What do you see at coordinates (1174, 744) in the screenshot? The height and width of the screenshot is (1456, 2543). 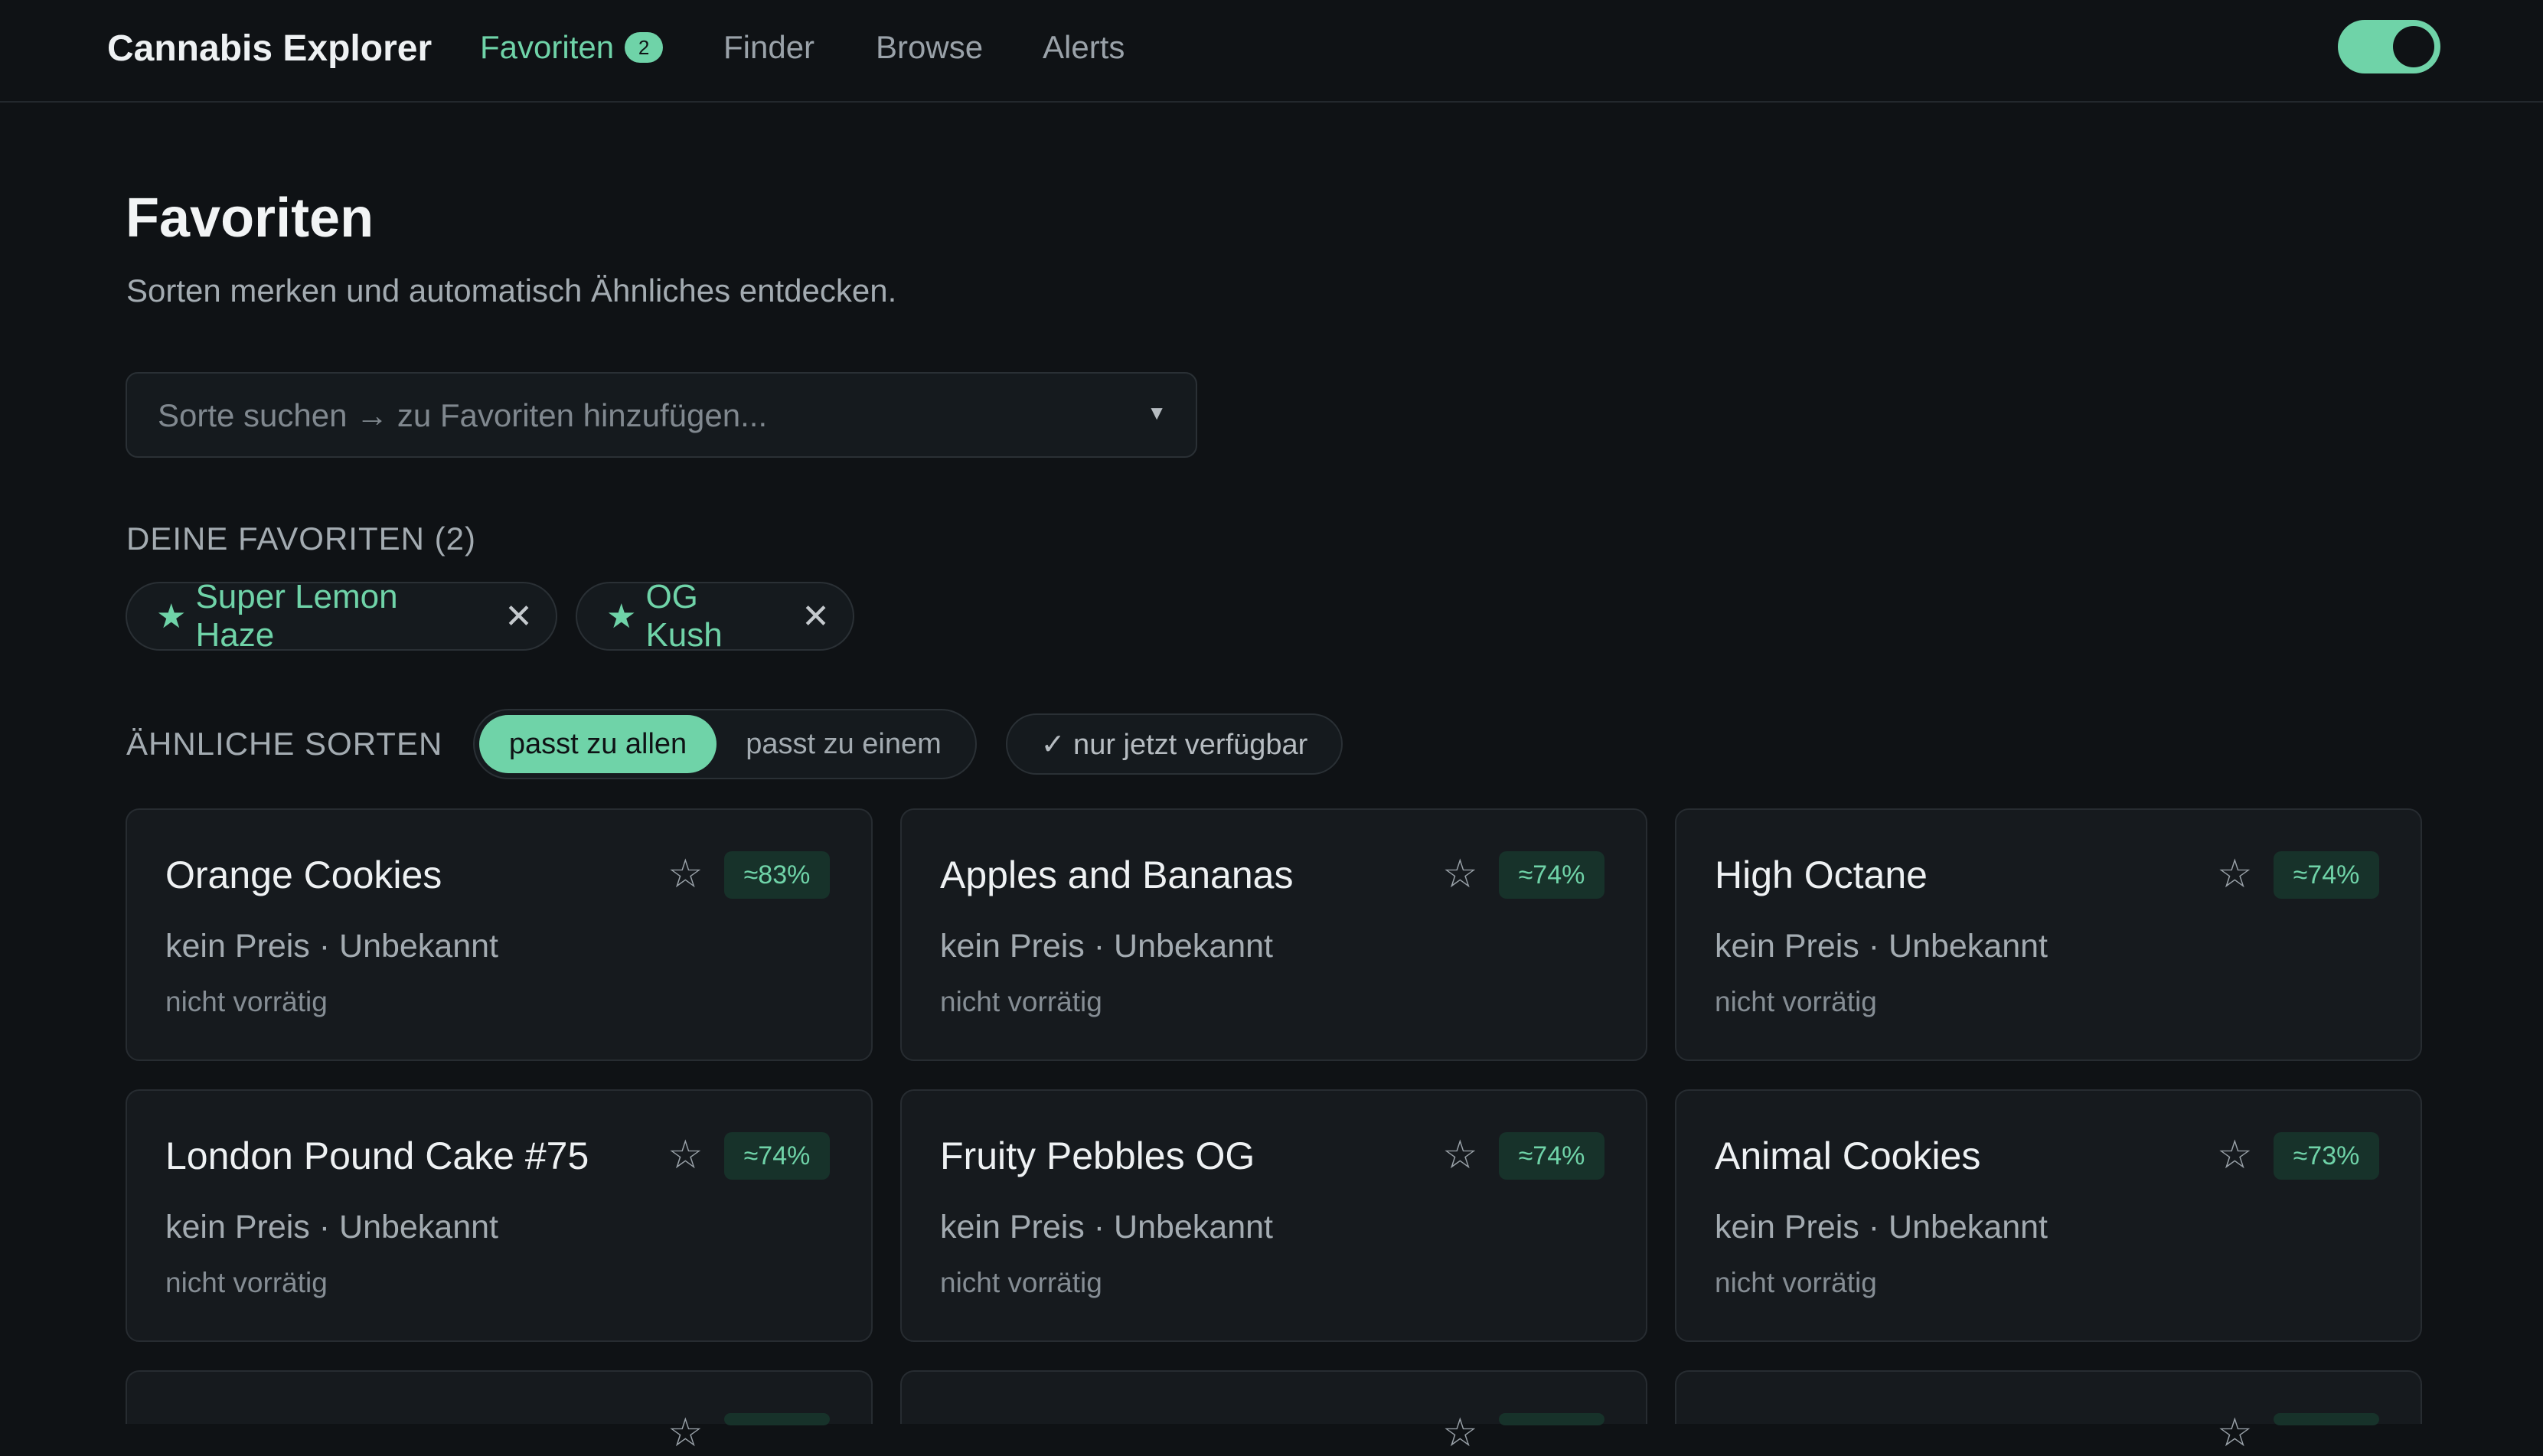 I see `available-now-filter-button: ✓ nur jetzt verfügbar` at bounding box center [1174, 744].